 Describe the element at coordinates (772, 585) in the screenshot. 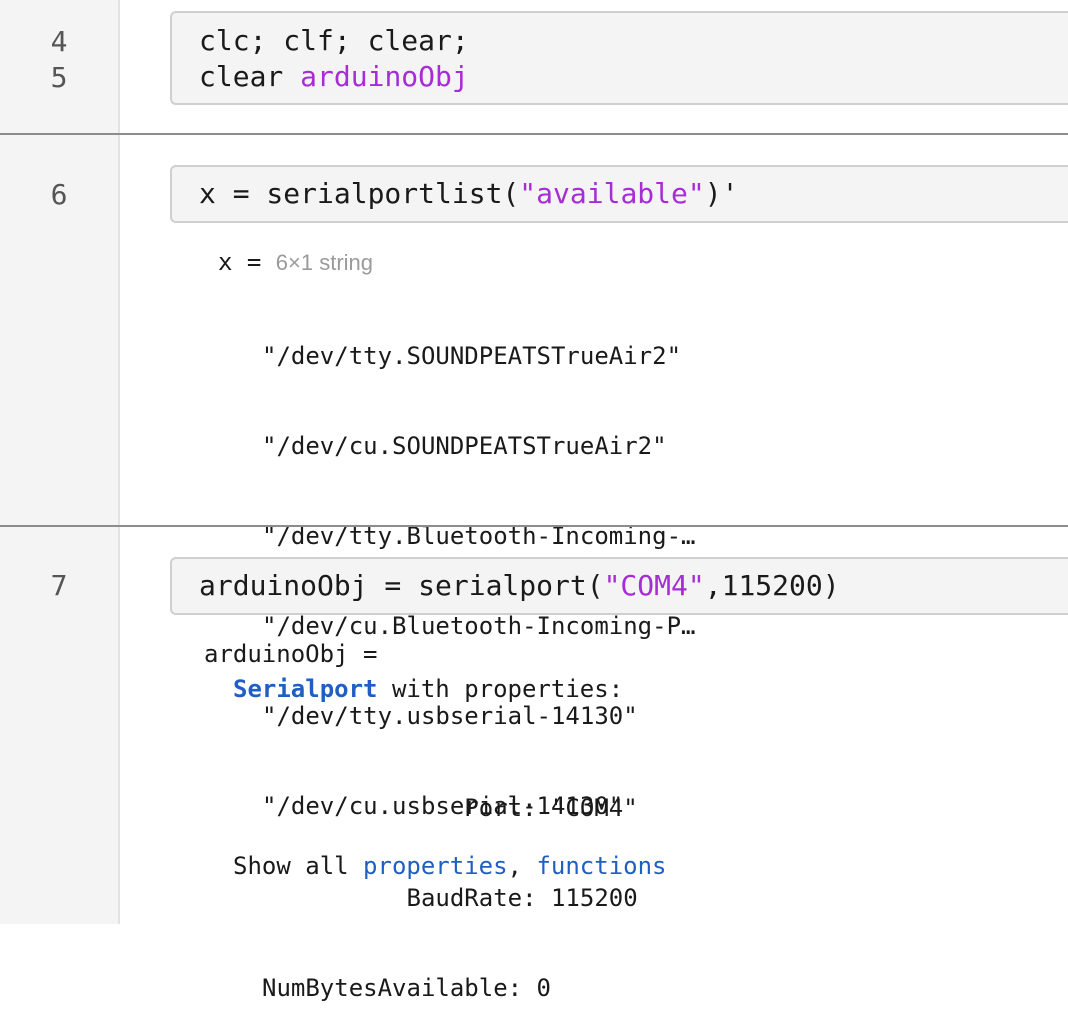

I see `code-suffix: ,115200)` at that location.